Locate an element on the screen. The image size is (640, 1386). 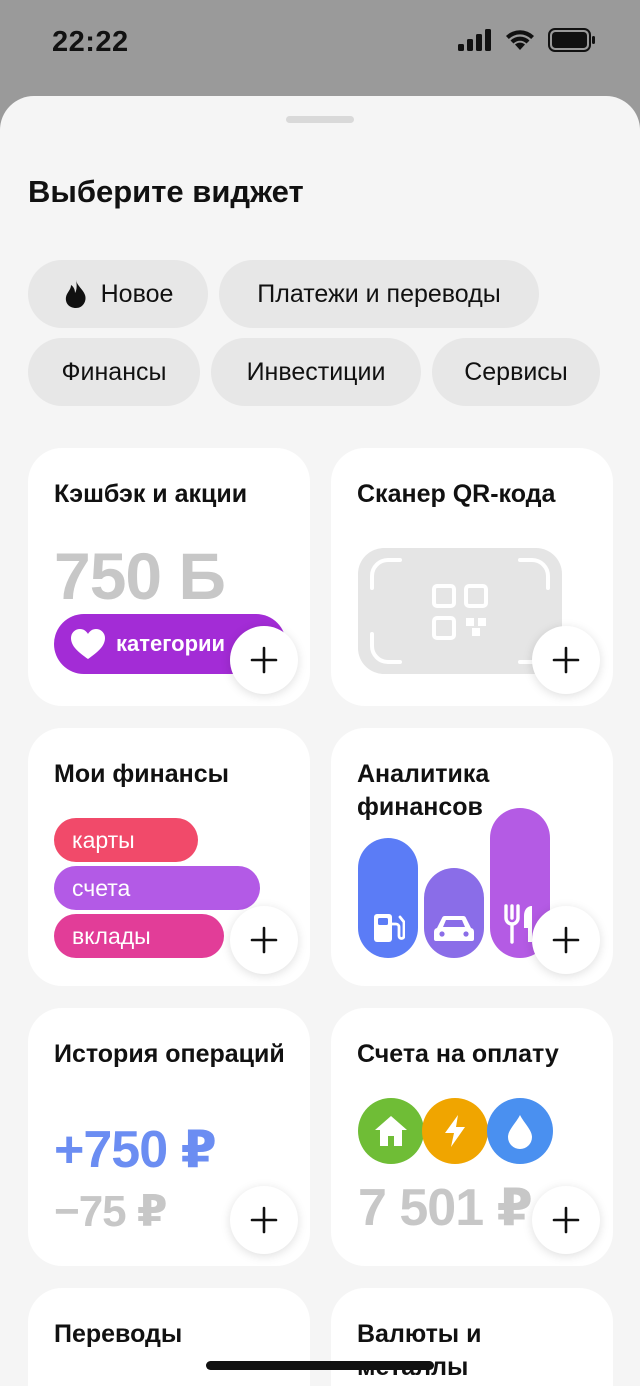
lightning-icon is located at coordinates (455, 1131).